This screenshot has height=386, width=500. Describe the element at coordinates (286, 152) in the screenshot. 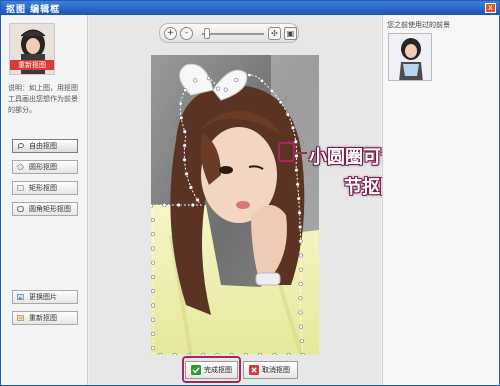

I see `handle-callout-box` at that location.